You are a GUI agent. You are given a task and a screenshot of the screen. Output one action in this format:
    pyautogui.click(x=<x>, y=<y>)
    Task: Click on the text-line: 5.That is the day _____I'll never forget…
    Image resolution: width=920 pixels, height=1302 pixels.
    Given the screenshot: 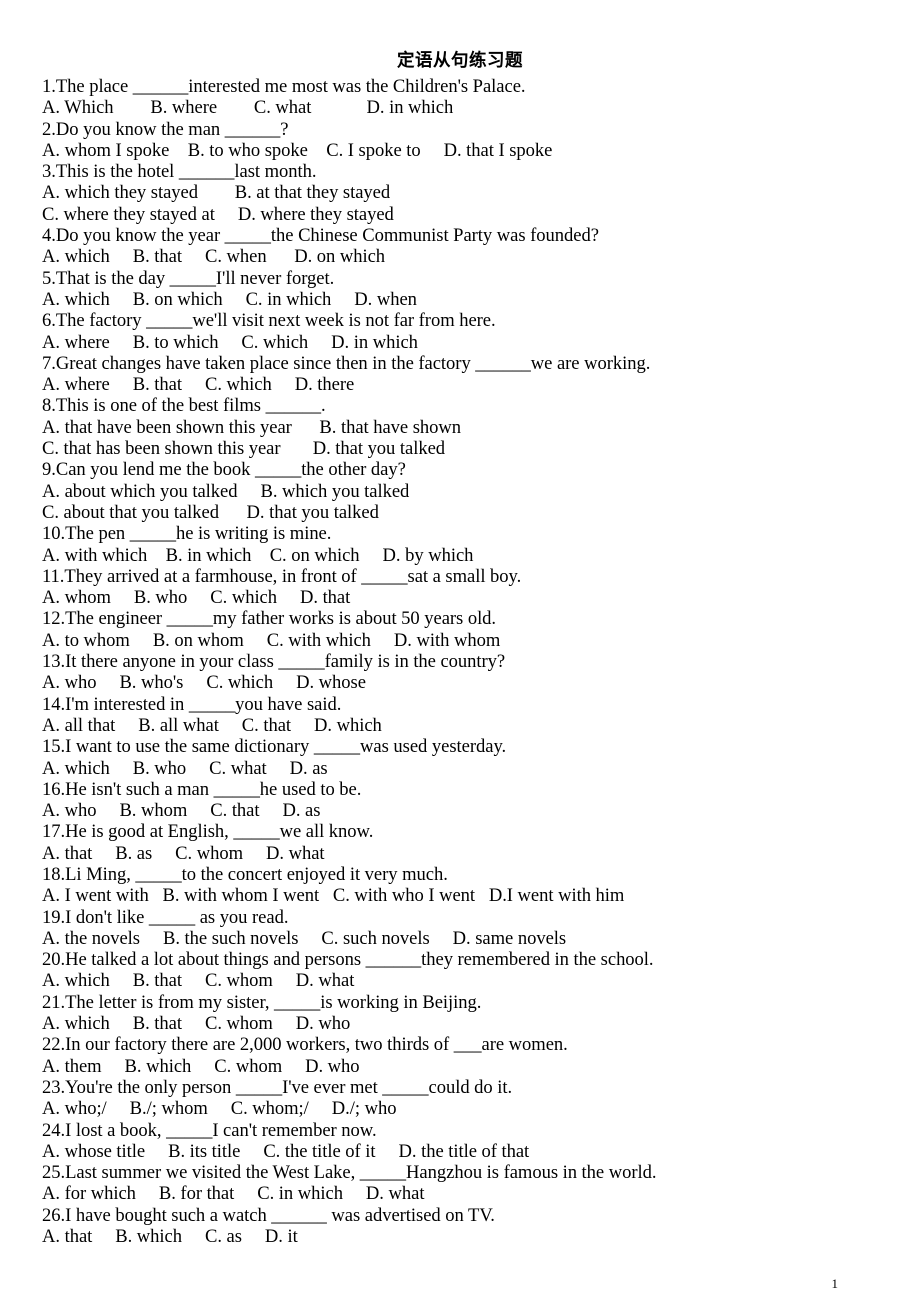 What is the action you would take?
    pyautogui.click(x=188, y=278)
    